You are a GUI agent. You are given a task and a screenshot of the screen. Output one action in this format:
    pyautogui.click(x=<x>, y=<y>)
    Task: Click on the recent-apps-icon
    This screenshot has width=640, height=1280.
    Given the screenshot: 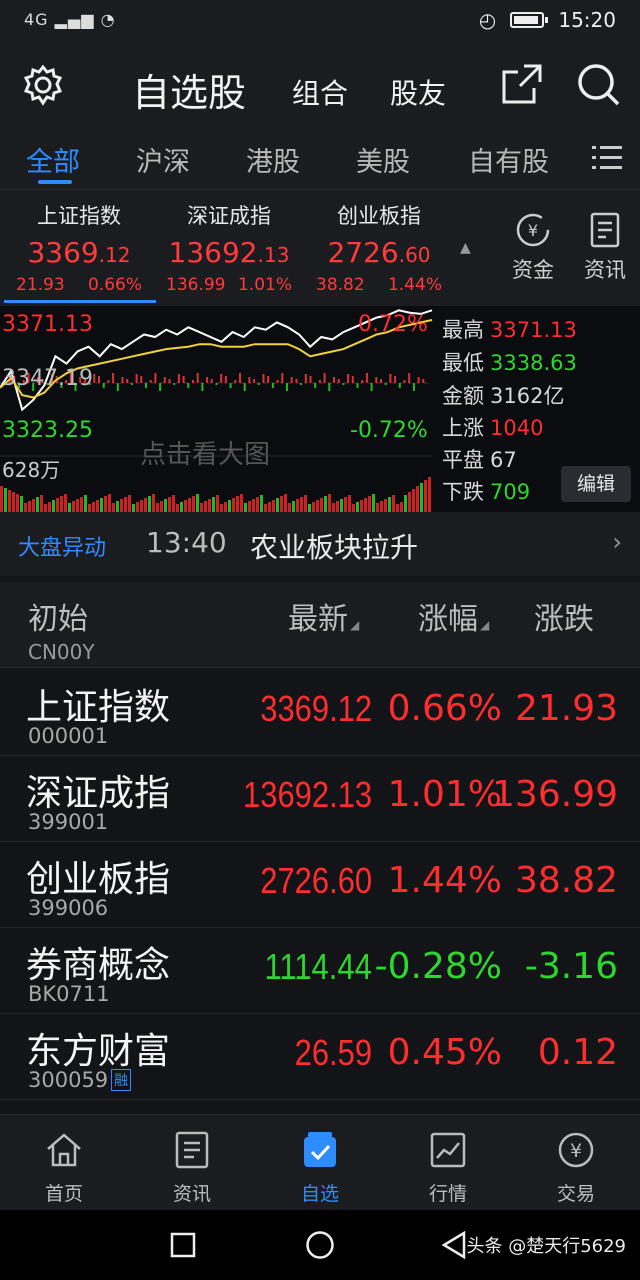 What is the action you would take?
    pyautogui.click(x=183, y=1247)
    